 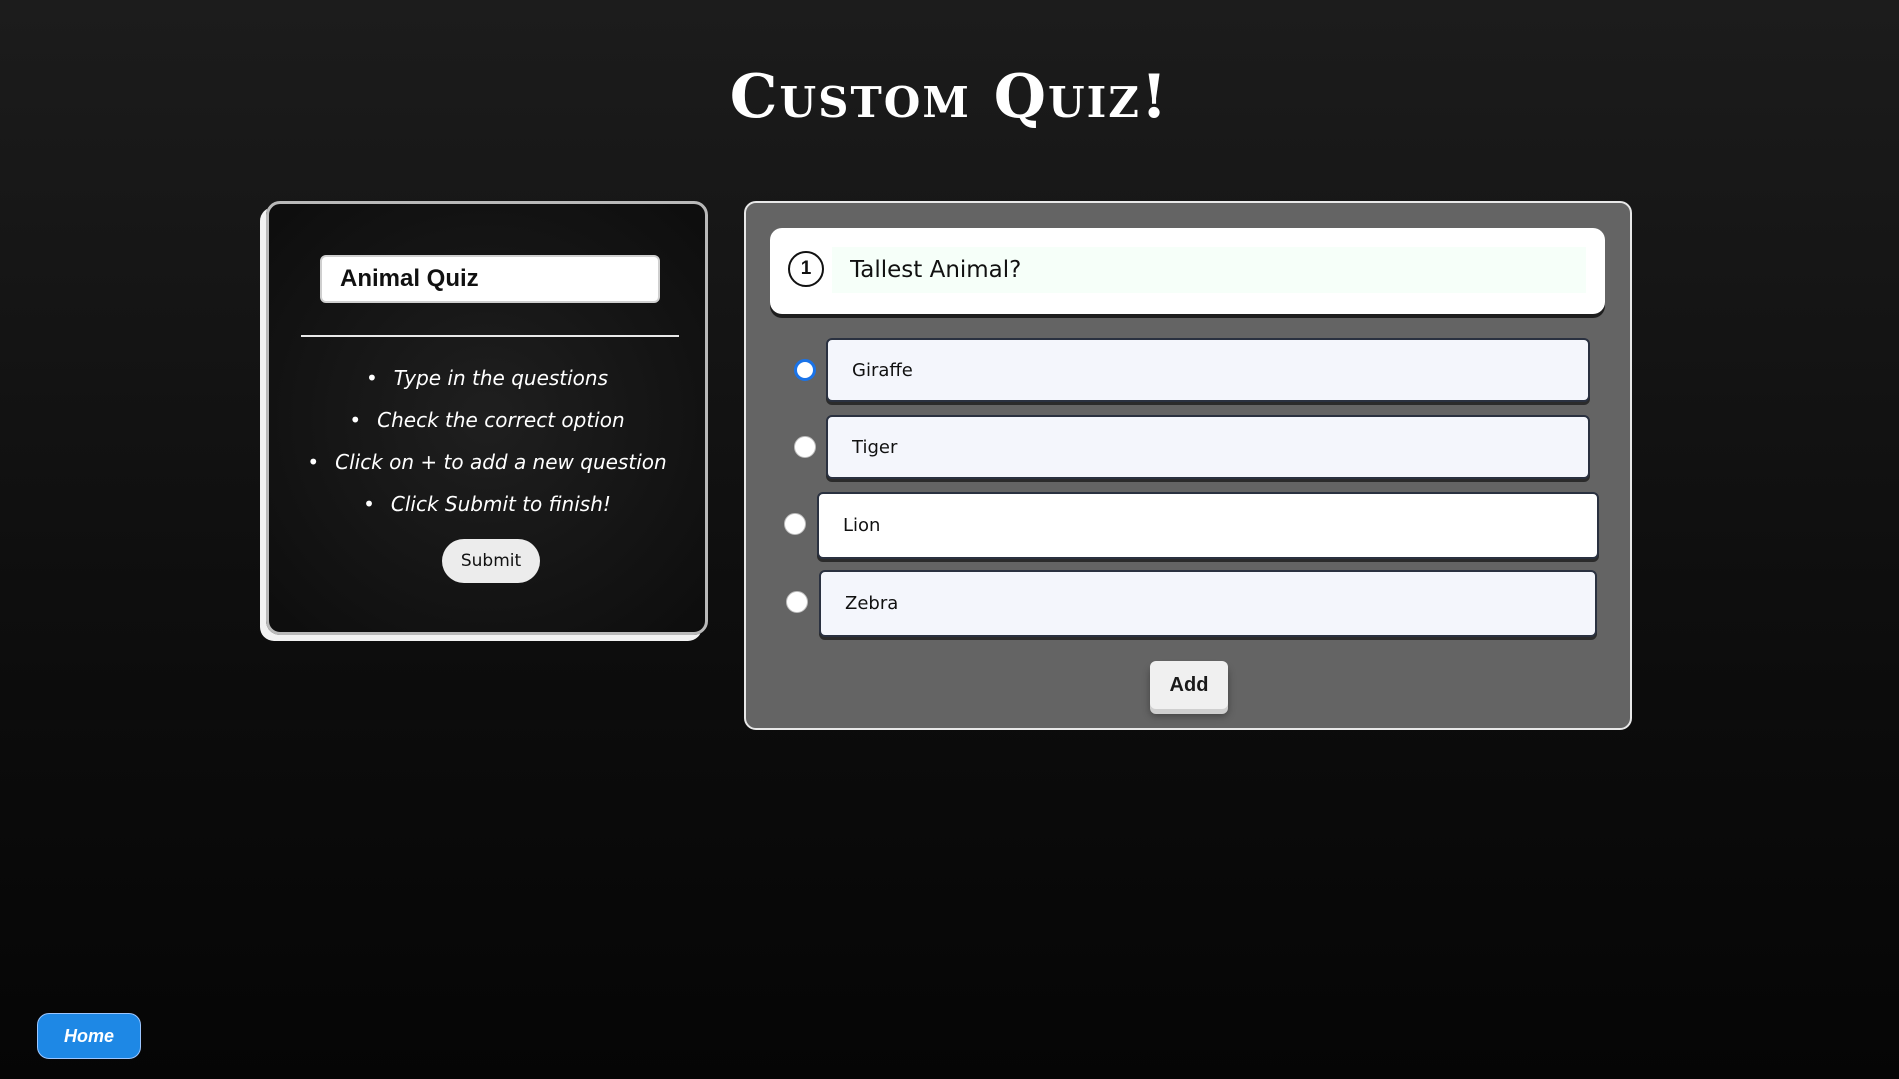 What do you see at coordinates (89, 1036) in the screenshot?
I see `home-button: Home` at bounding box center [89, 1036].